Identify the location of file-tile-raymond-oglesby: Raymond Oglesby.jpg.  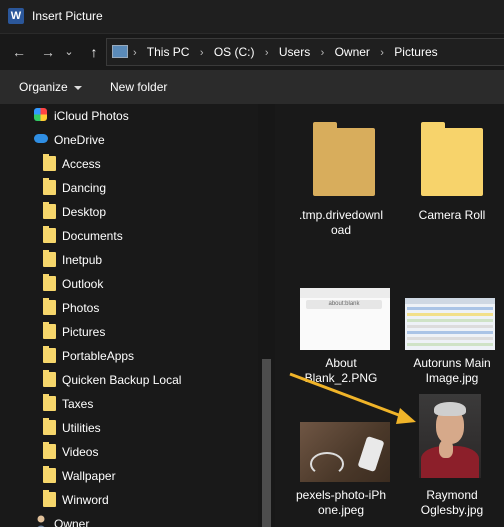
(452, 456).